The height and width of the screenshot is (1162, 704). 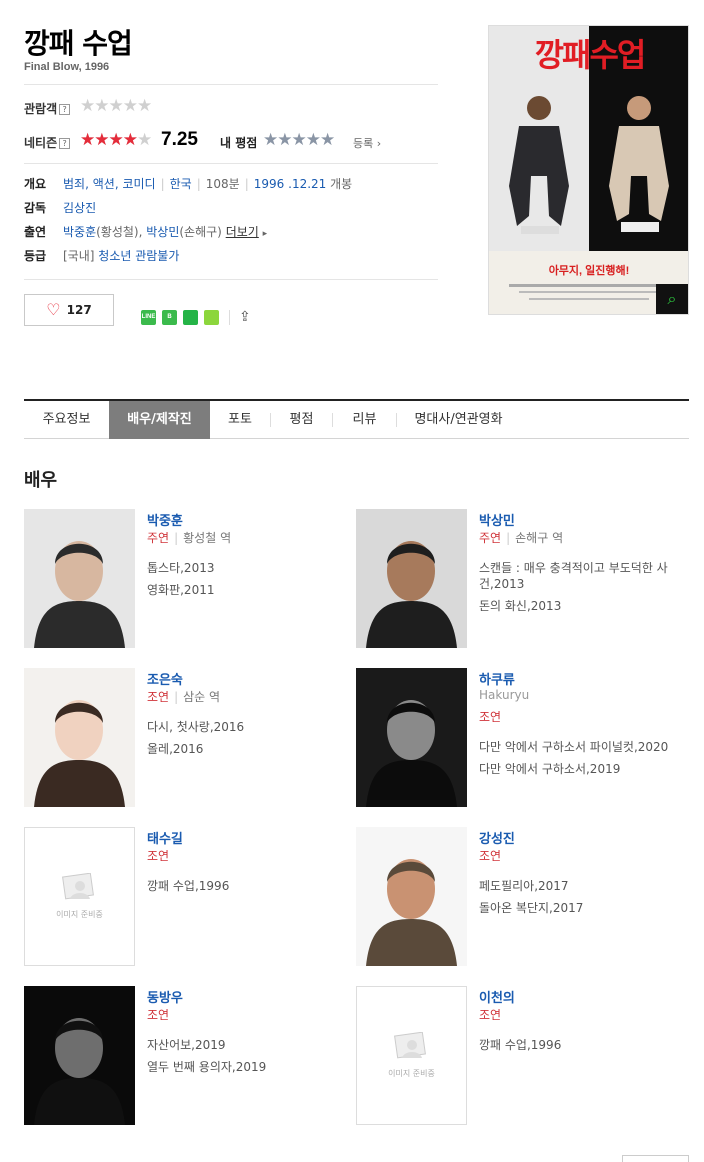 I want to click on share-icon: ⇪, so click(x=245, y=317).